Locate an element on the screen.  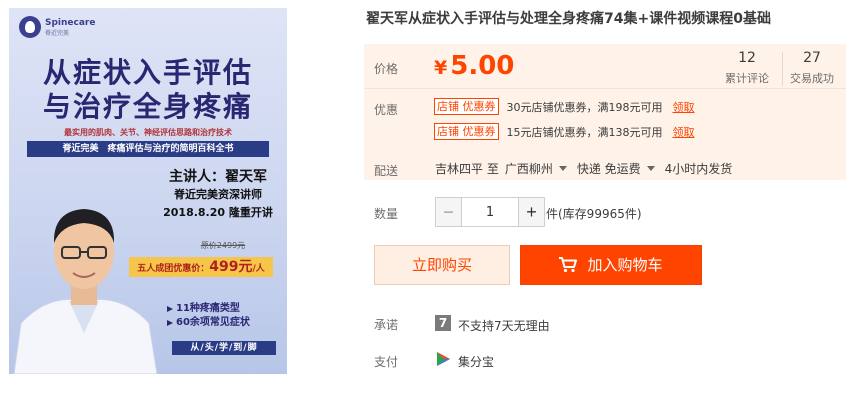
sales-stat: 27 交易成功 is located at coordinates (812, 68).